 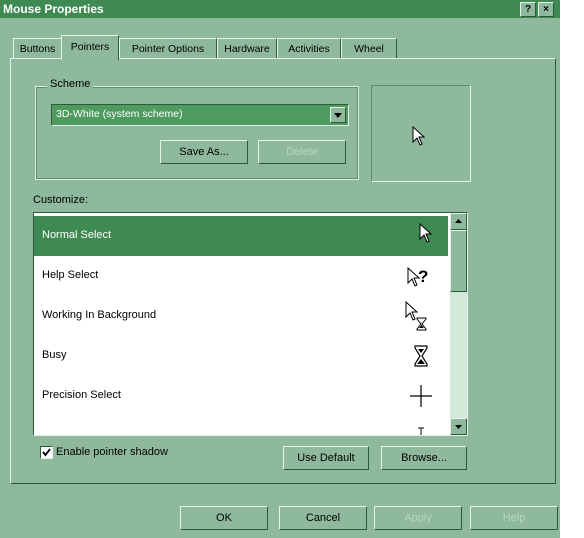 I want to click on chevron-up-icon, so click(x=458, y=221).